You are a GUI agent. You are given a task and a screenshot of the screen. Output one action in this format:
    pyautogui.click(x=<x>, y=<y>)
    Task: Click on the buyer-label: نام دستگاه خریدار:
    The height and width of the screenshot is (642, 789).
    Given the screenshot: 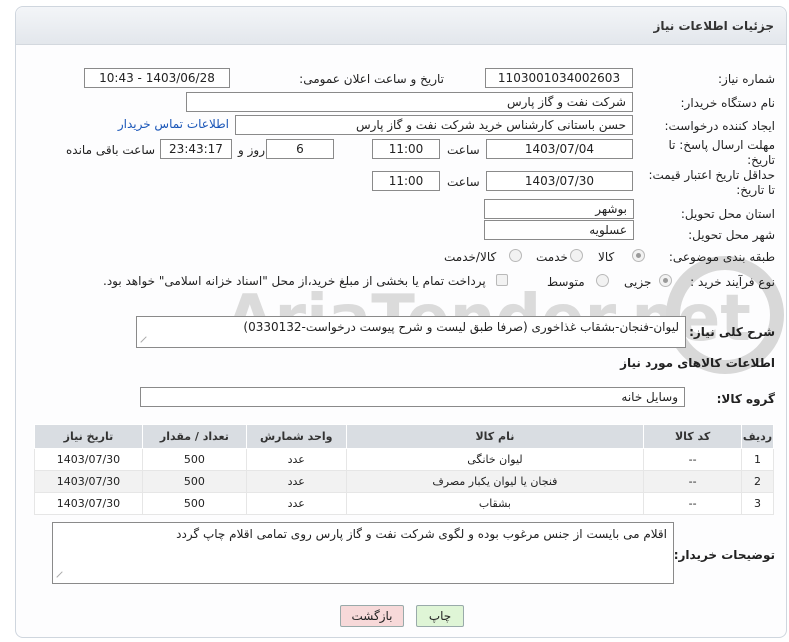 What is the action you would take?
    pyautogui.click(x=728, y=103)
    